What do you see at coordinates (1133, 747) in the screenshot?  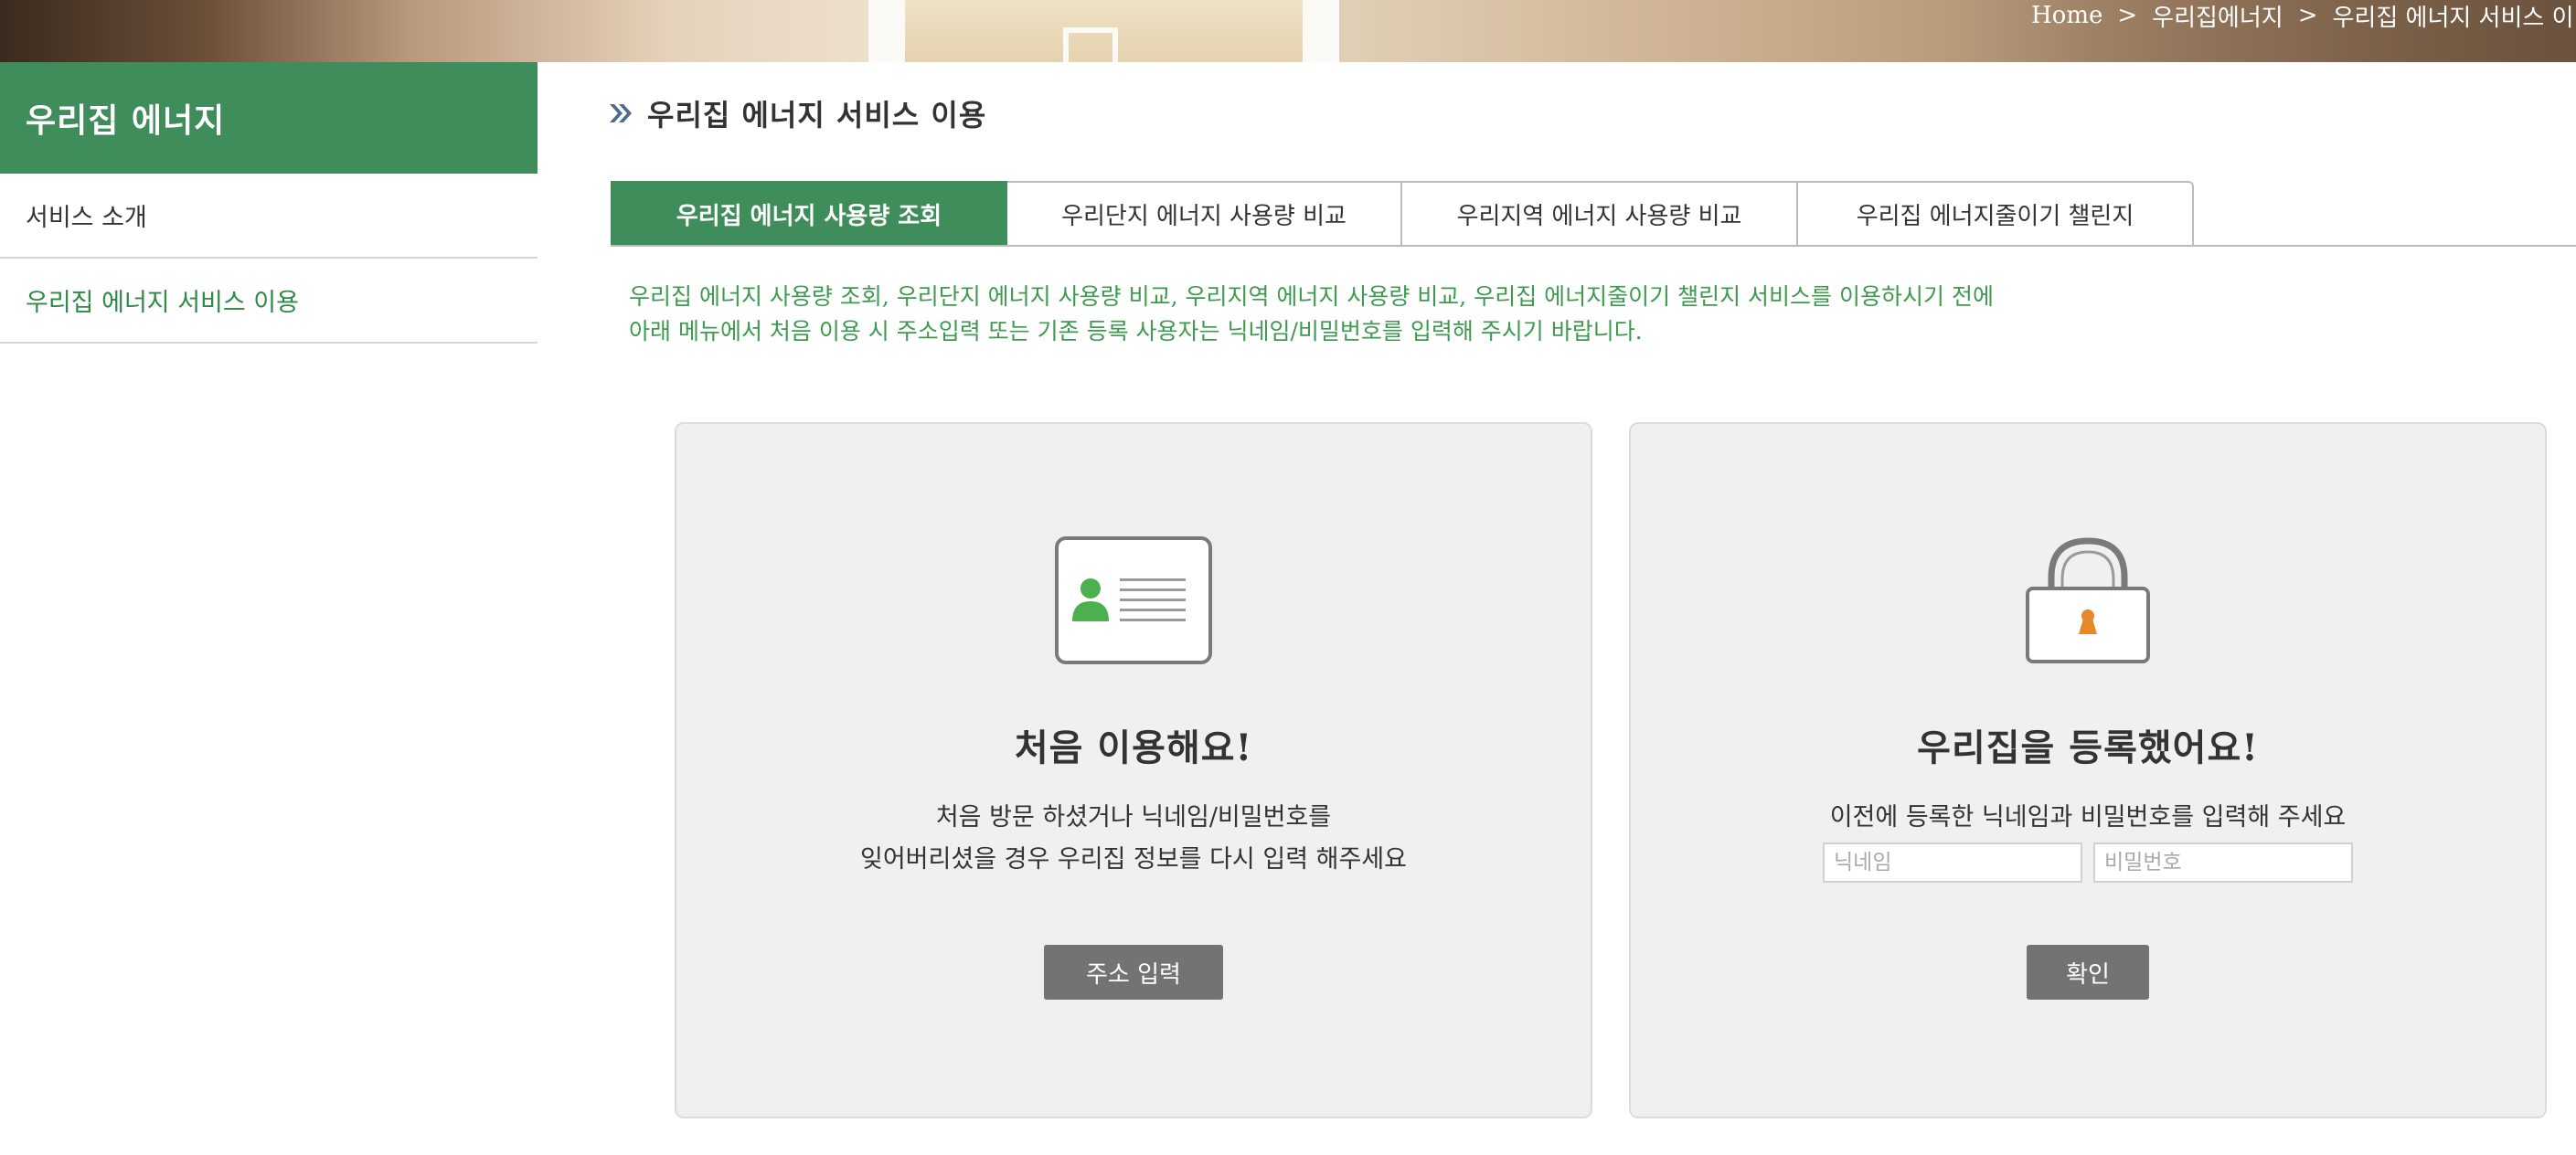 I see `first-time-heading: 처음 이용해요!` at bounding box center [1133, 747].